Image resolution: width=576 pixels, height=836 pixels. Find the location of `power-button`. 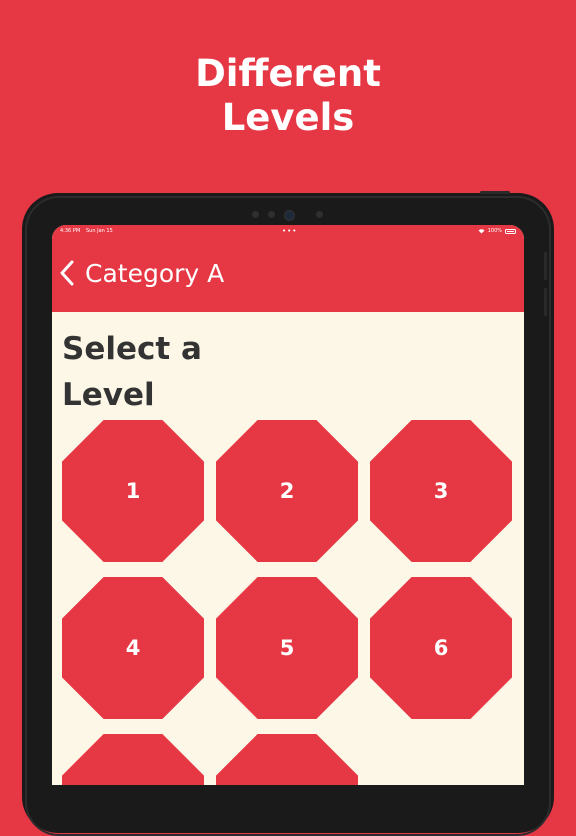

power-button is located at coordinates (495, 192).